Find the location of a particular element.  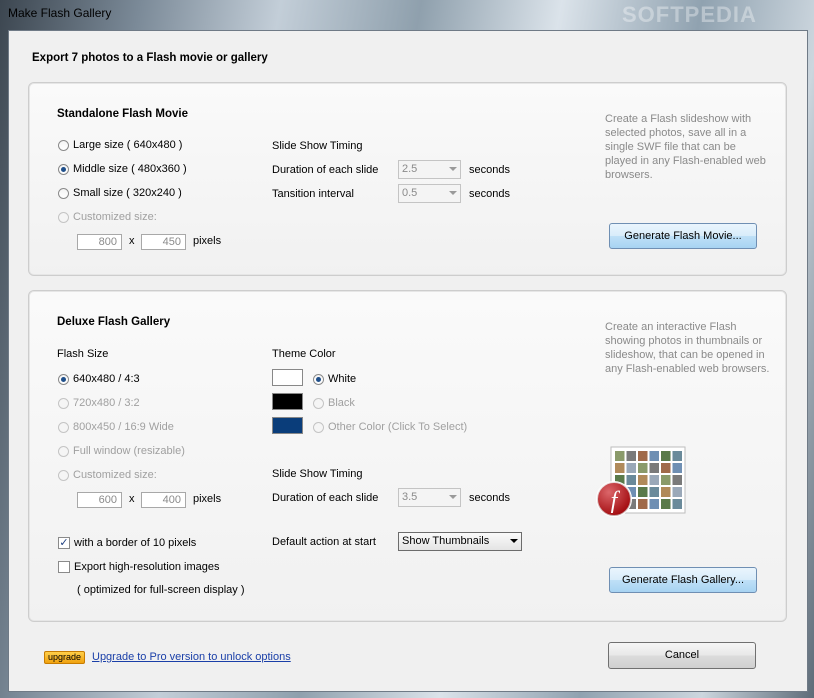

movie-interval-value: 0.5 is located at coordinates (410, 193).